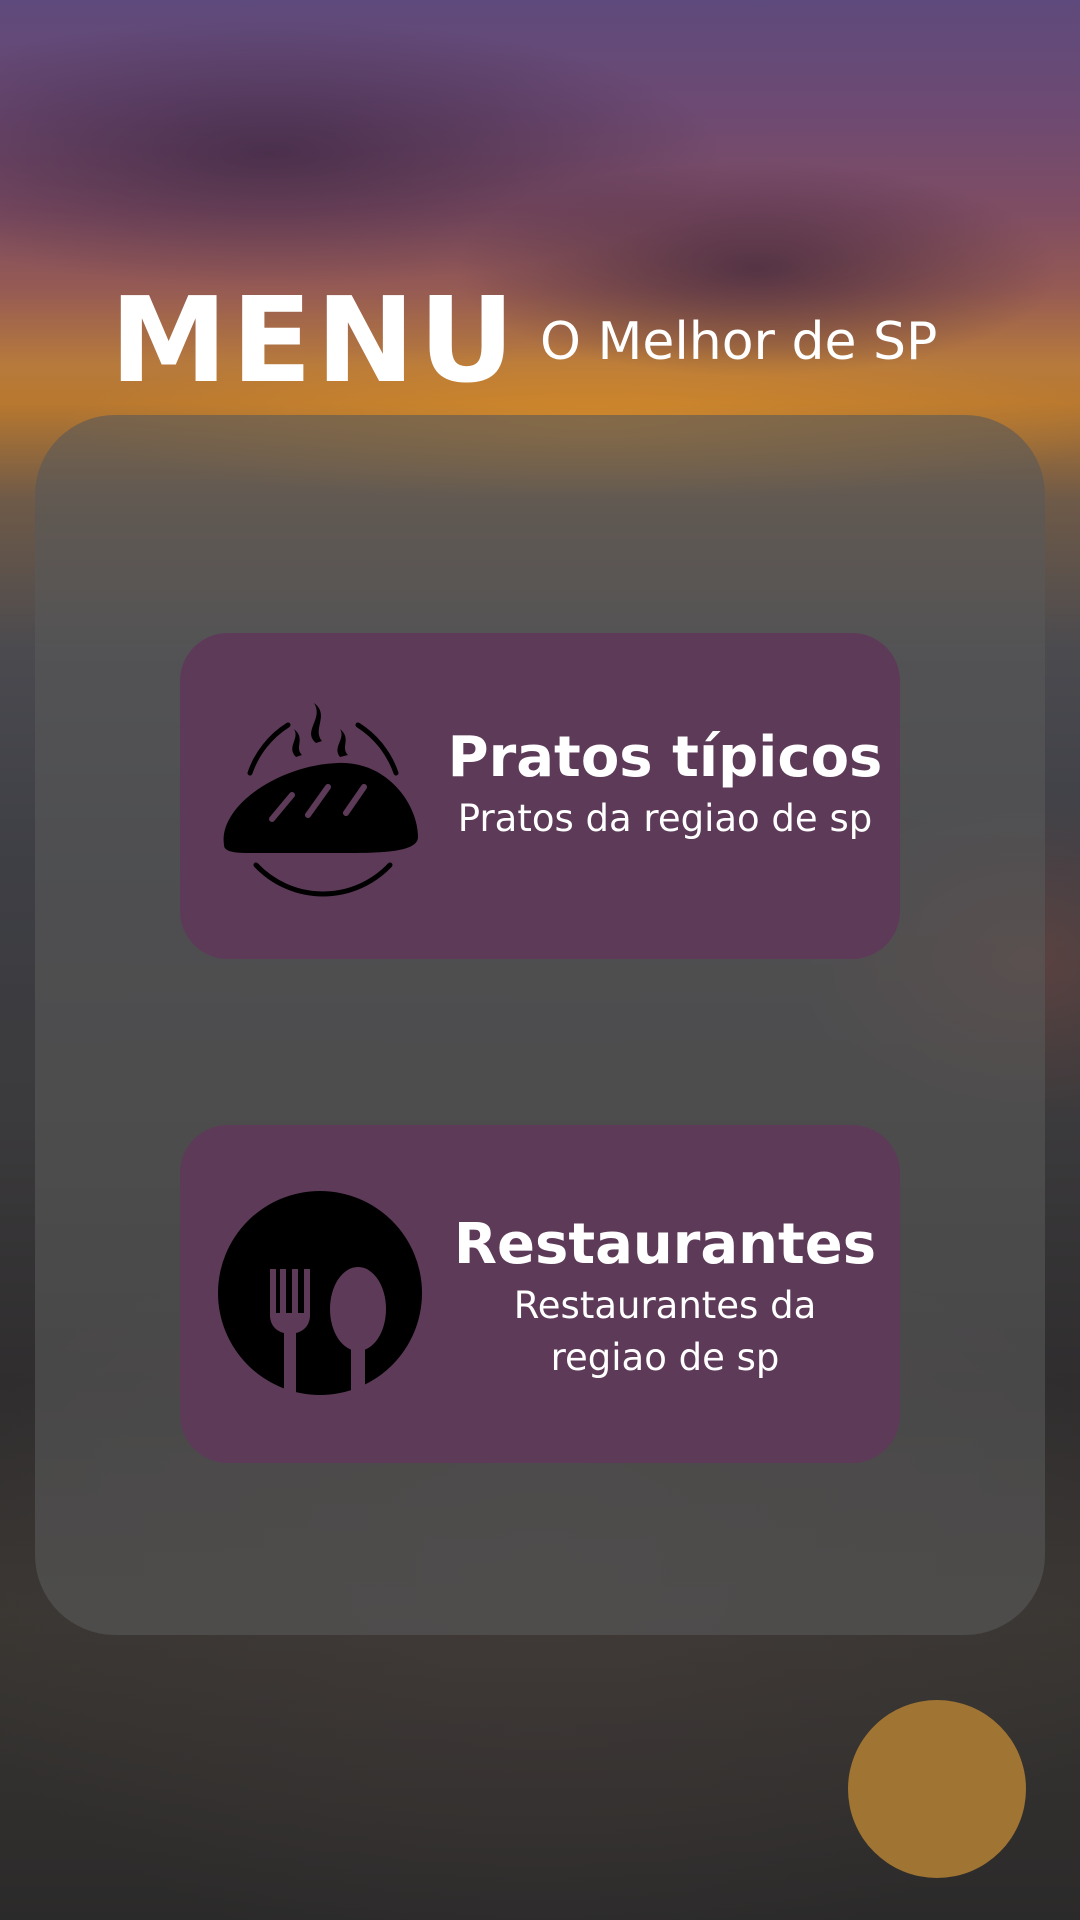  What do you see at coordinates (665, 818) in the screenshot?
I see `card-description: Pratos da regiao de sp` at bounding box center [665, 818].